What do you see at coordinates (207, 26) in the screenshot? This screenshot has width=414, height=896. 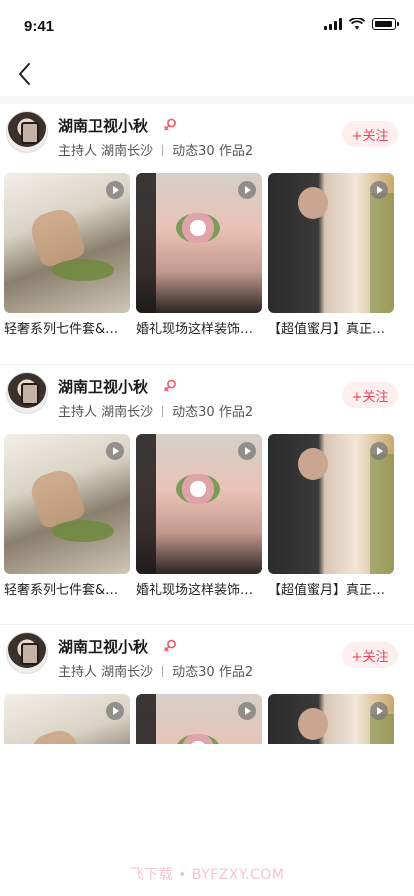 I see `status-bar: 9:41` at bounding box center [207, 26].